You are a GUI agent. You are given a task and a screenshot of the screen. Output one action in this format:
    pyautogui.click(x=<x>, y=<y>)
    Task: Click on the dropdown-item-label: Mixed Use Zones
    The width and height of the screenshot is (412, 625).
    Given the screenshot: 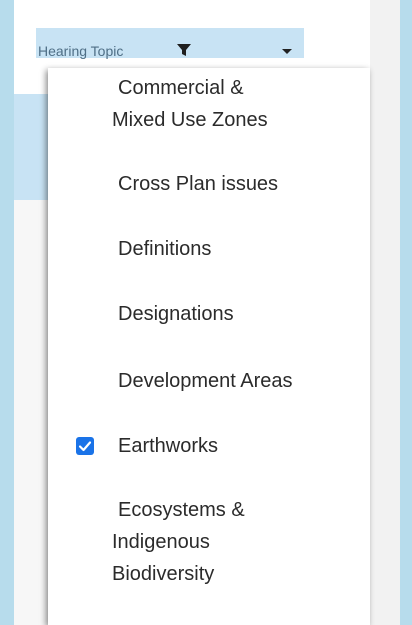 What is the action you would take?
    pyautogui.click(x=190, y=120)
    